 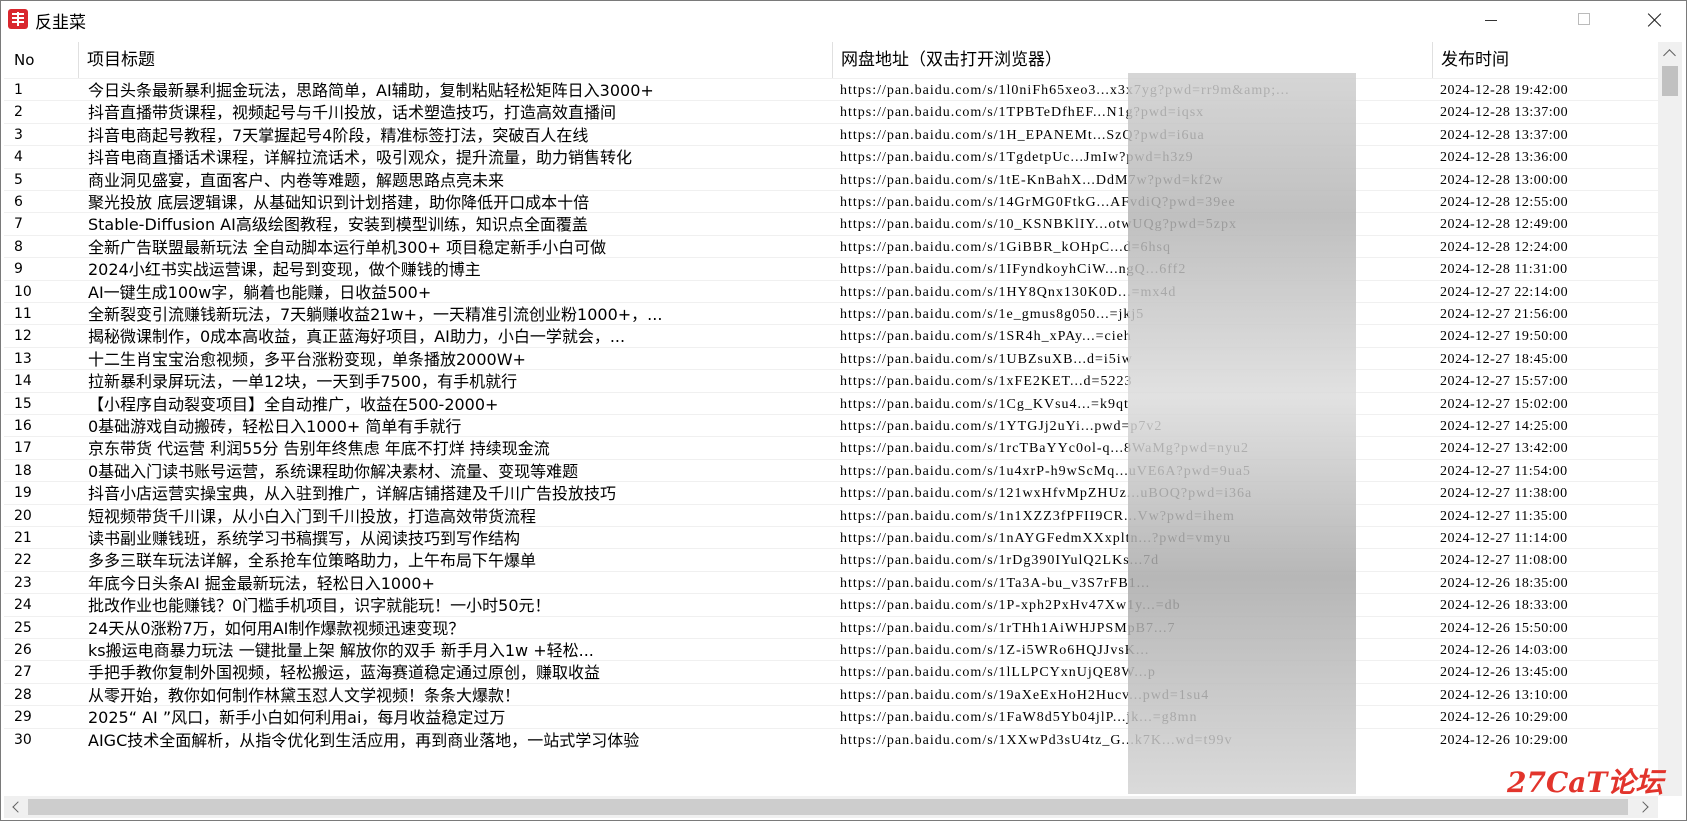 What do you see at coordinates (1504, 225) in the screenshot?
I see `row-date: 2024-12-28 12:49:00` at bounding box center [1504, 225].